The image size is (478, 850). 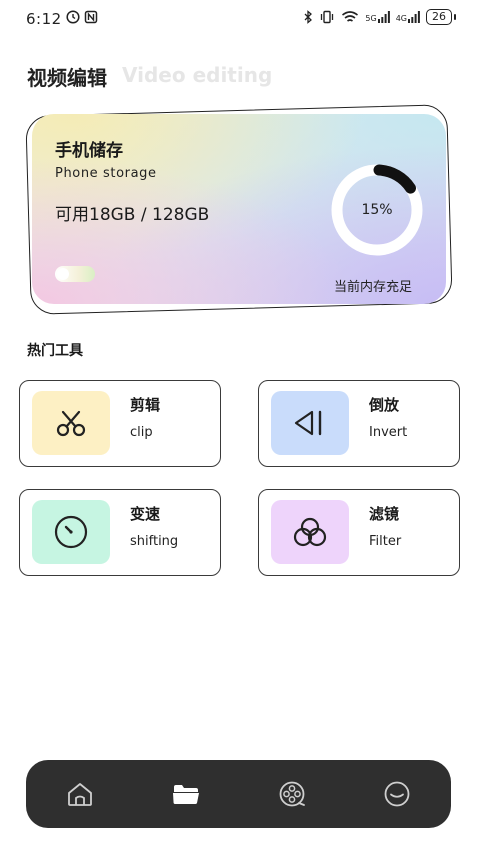 I want to click on tool-card-clip: 剪辑 clip, so click(x=120, y=423).